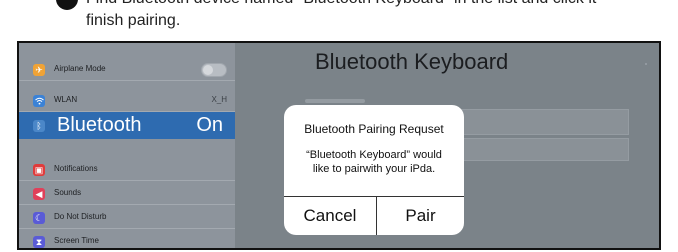 The image size is (678, 252). I want to click on airplane-mode-toggle, so click(214, 70).